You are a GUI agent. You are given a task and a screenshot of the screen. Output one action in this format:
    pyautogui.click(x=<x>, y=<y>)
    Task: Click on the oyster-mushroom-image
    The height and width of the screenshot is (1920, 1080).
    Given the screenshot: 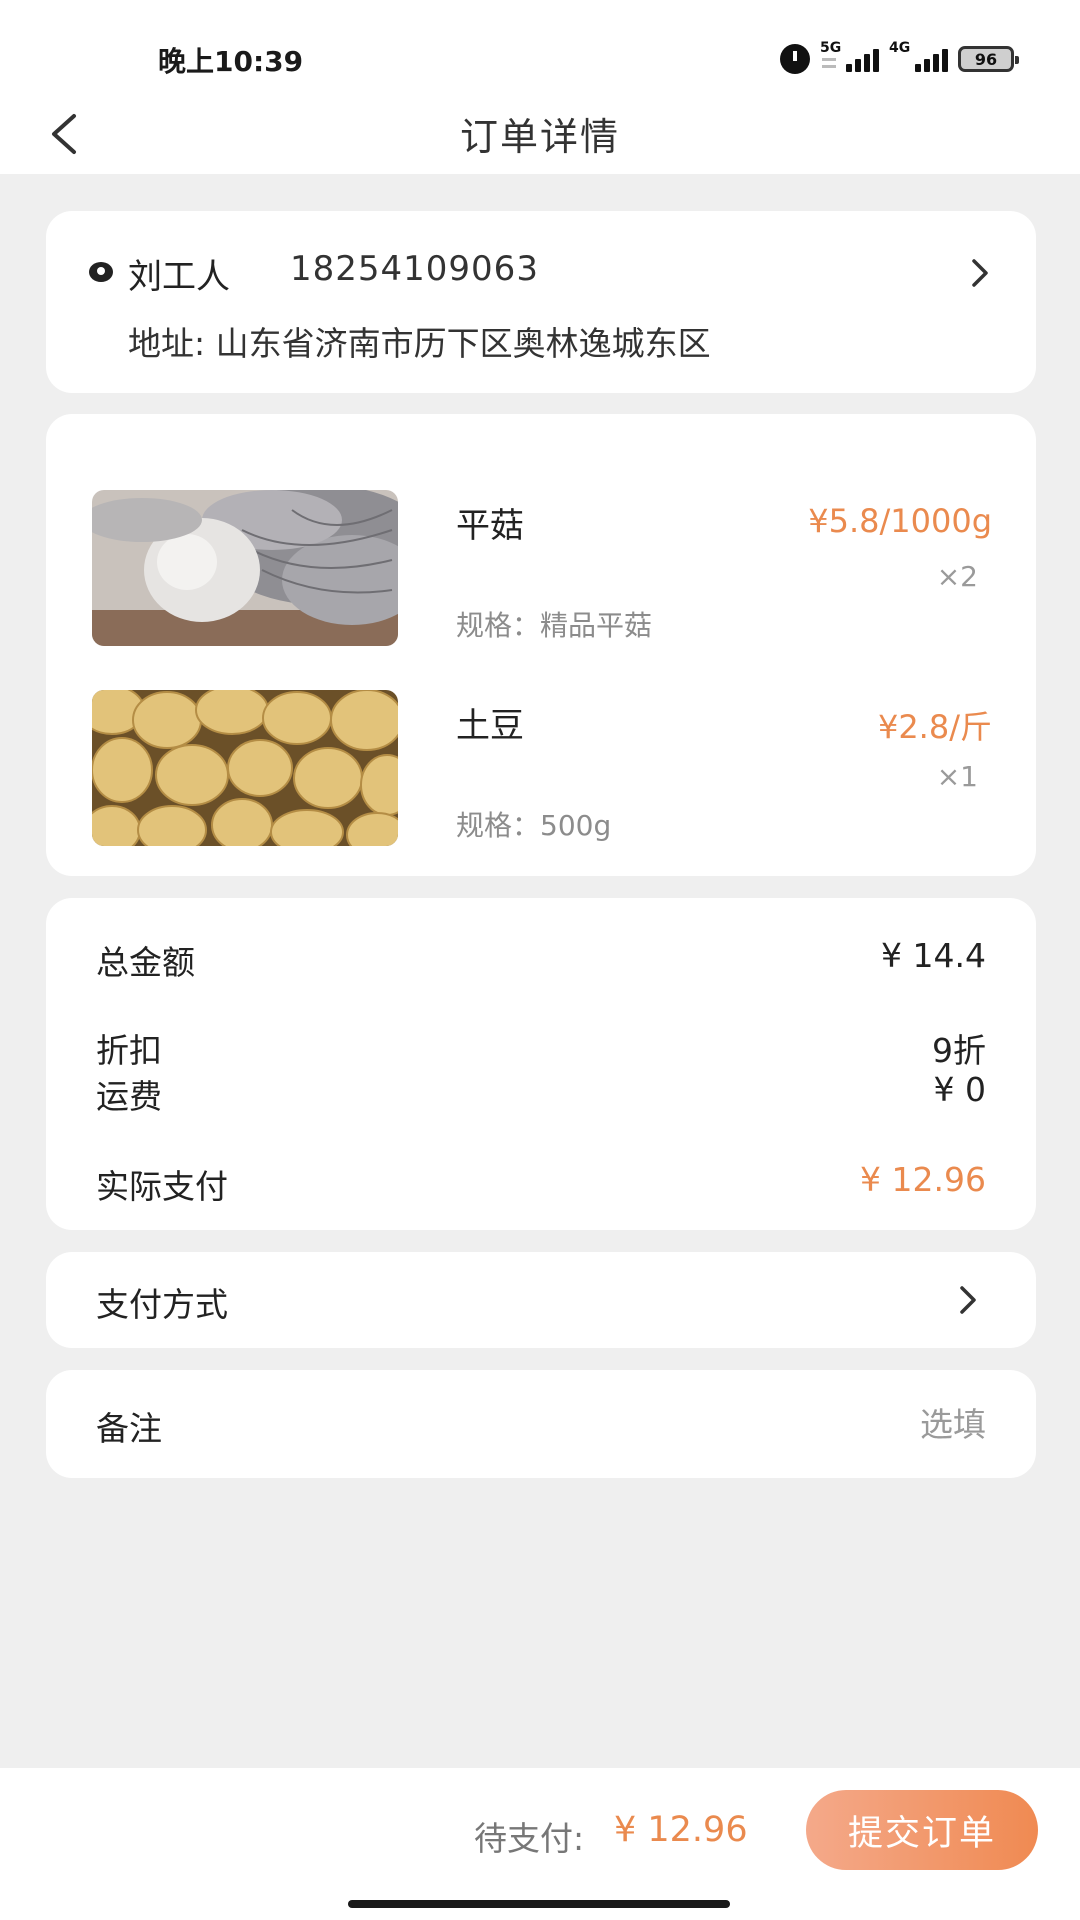 What is the action you would take?
    pyautogui.click(x=245, y=568)
    